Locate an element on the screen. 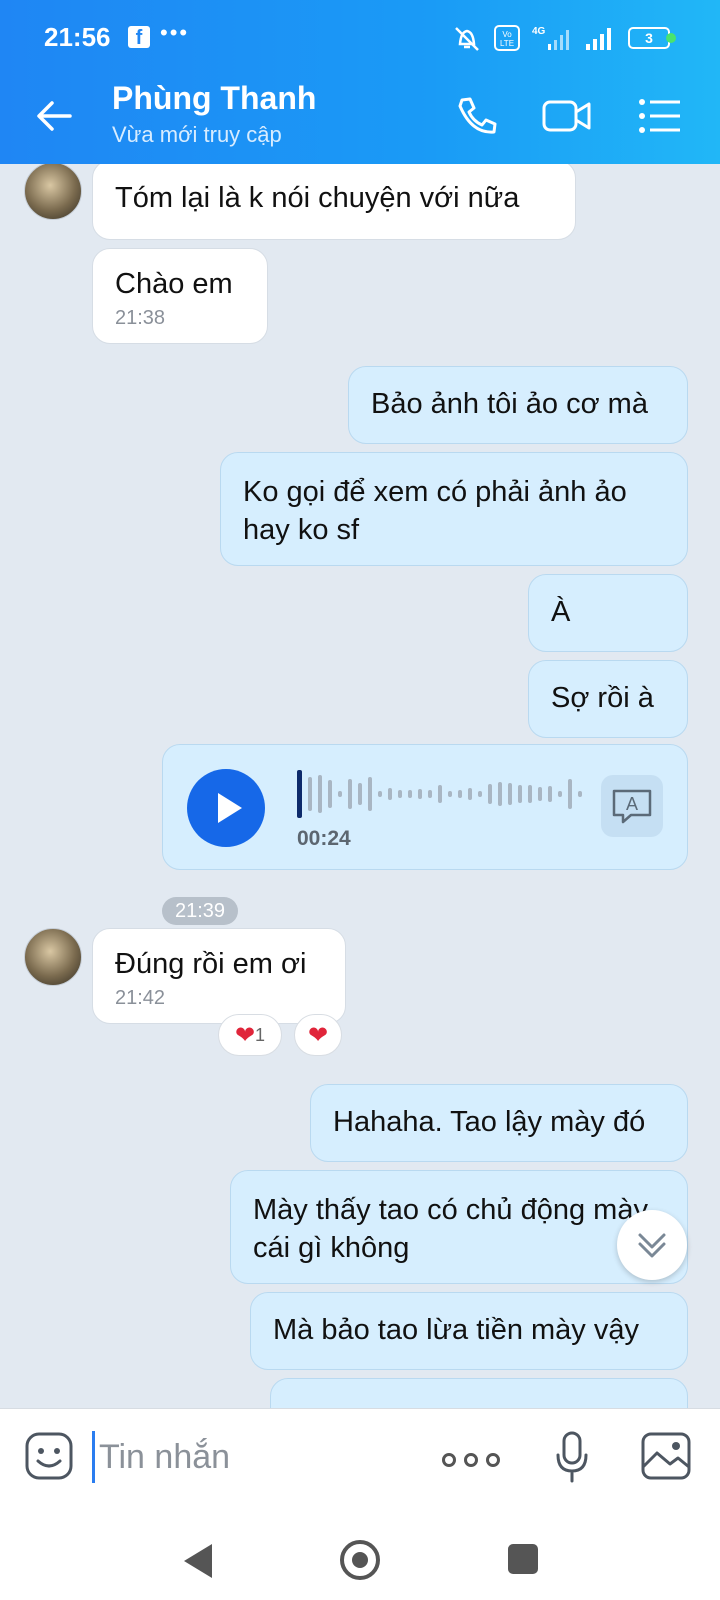  sticker-emoji-icon is located at coordinates (49, 1456).